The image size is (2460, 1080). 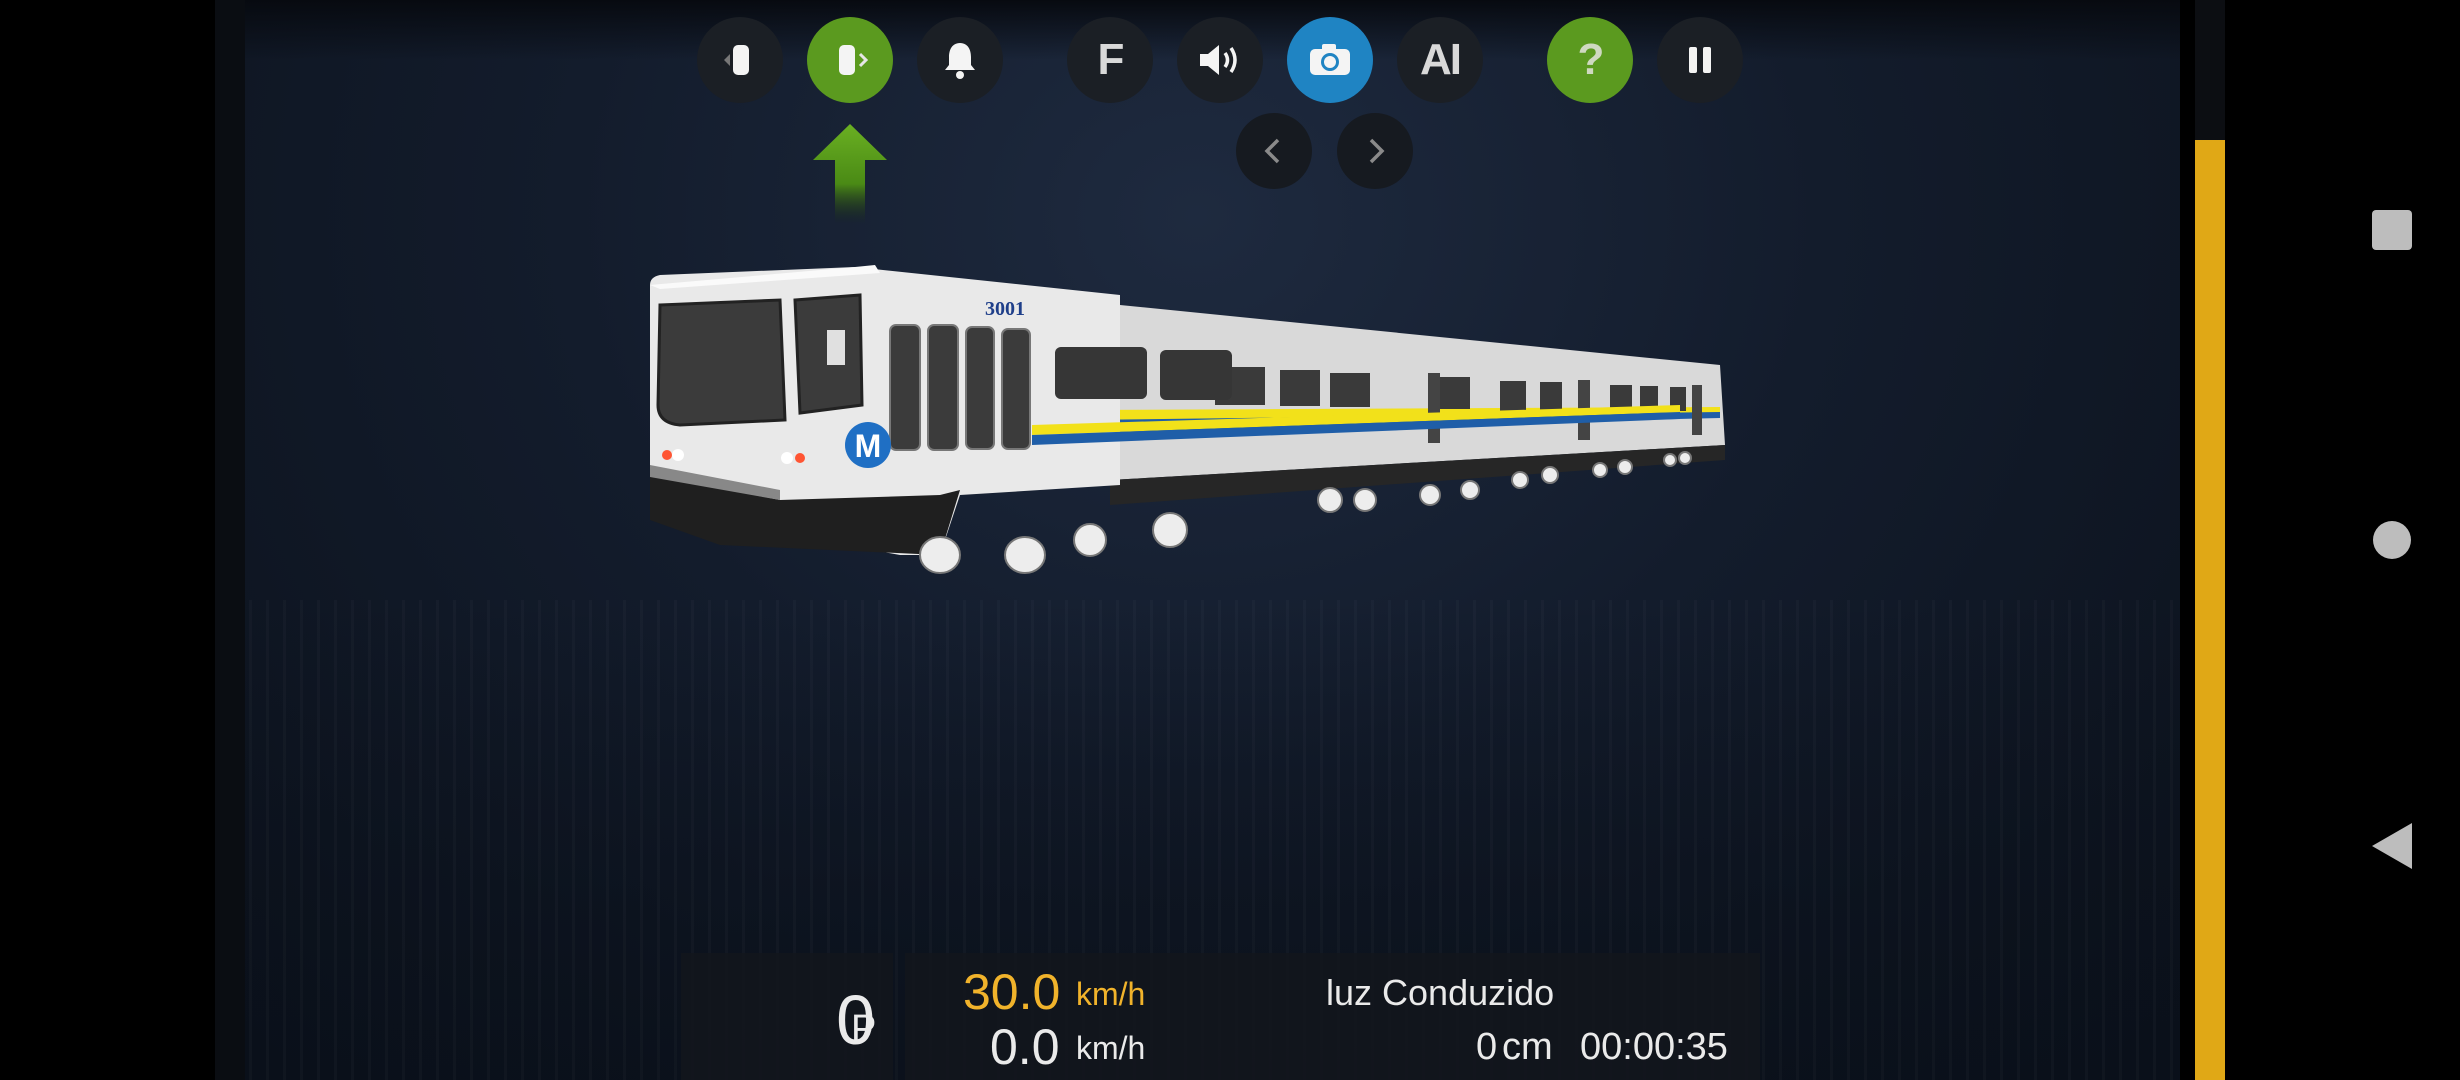 I want to click on camera-icon, so click(x=1330, y=59).